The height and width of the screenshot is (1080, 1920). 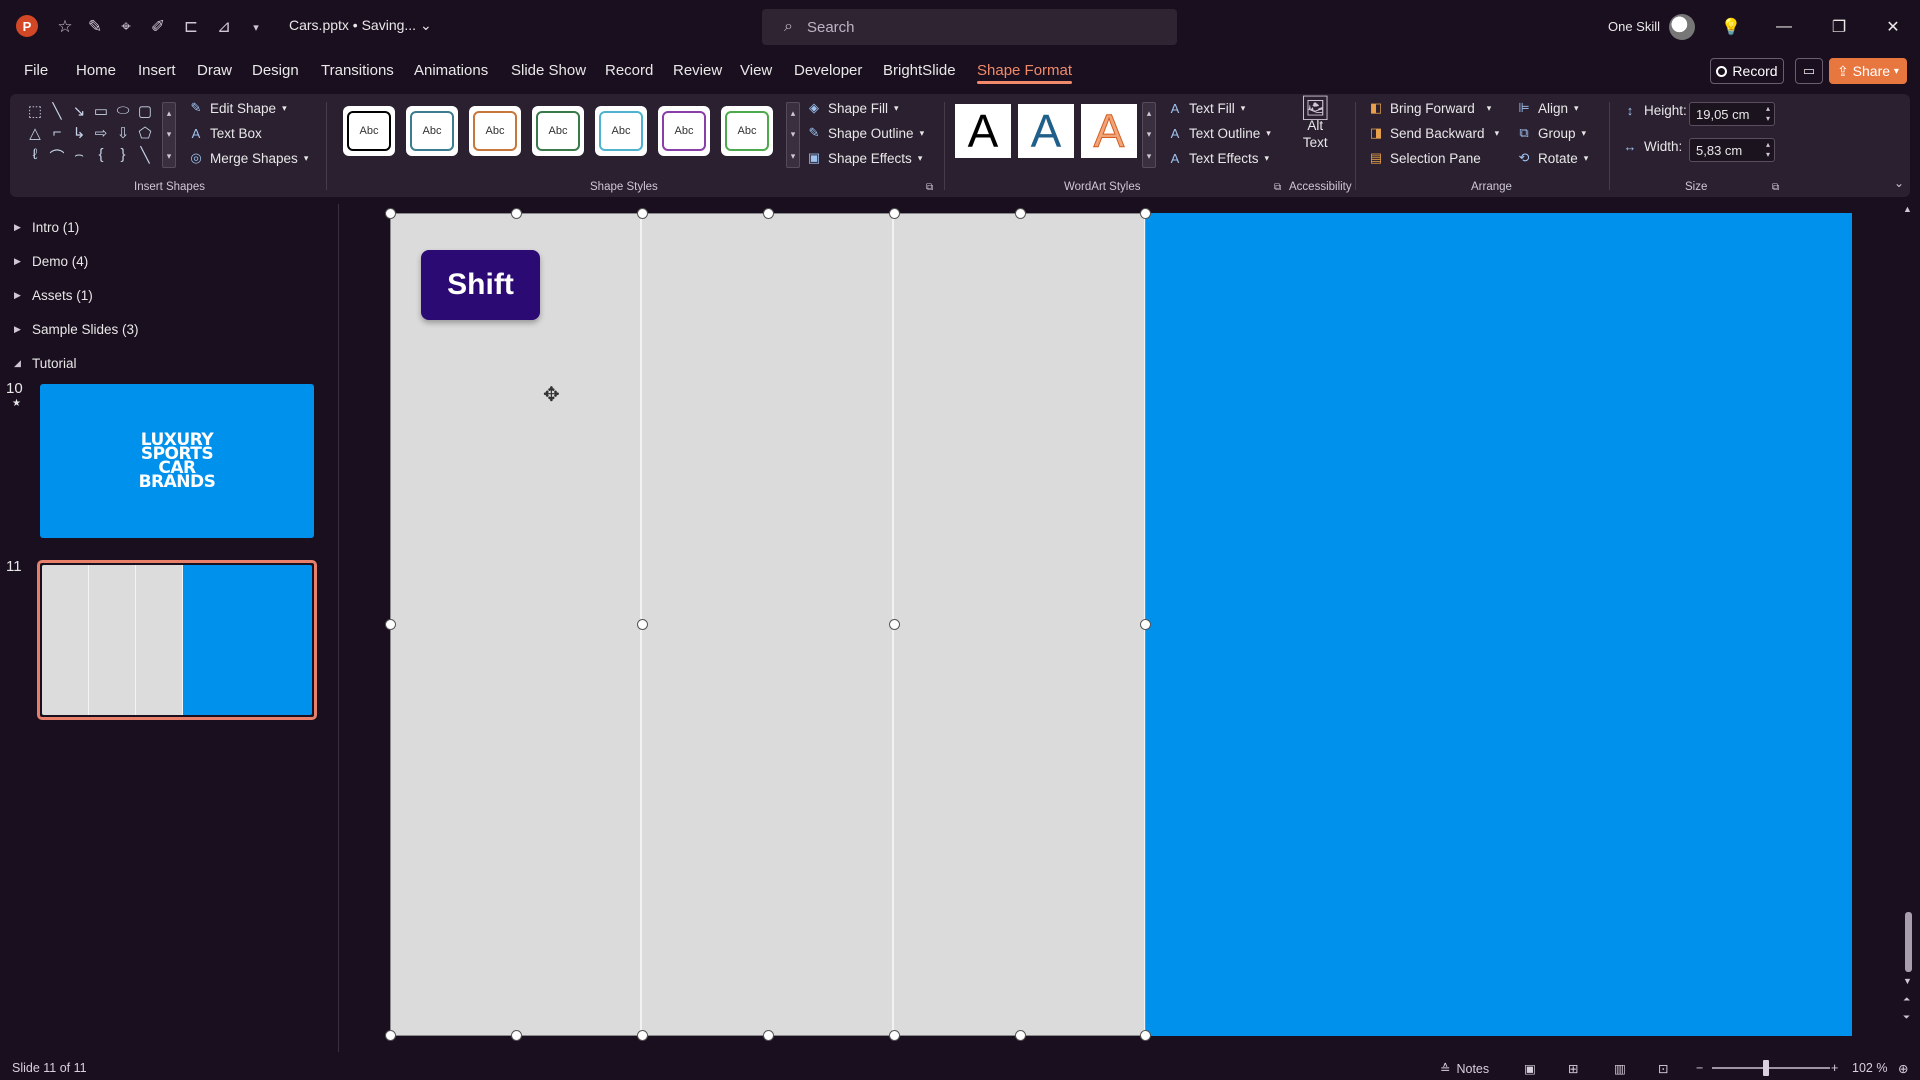 What do you see at coordinates (57, 111) in the screenshot?
I see `line-shape-icon: ╲` at bounding box center [57, 111].